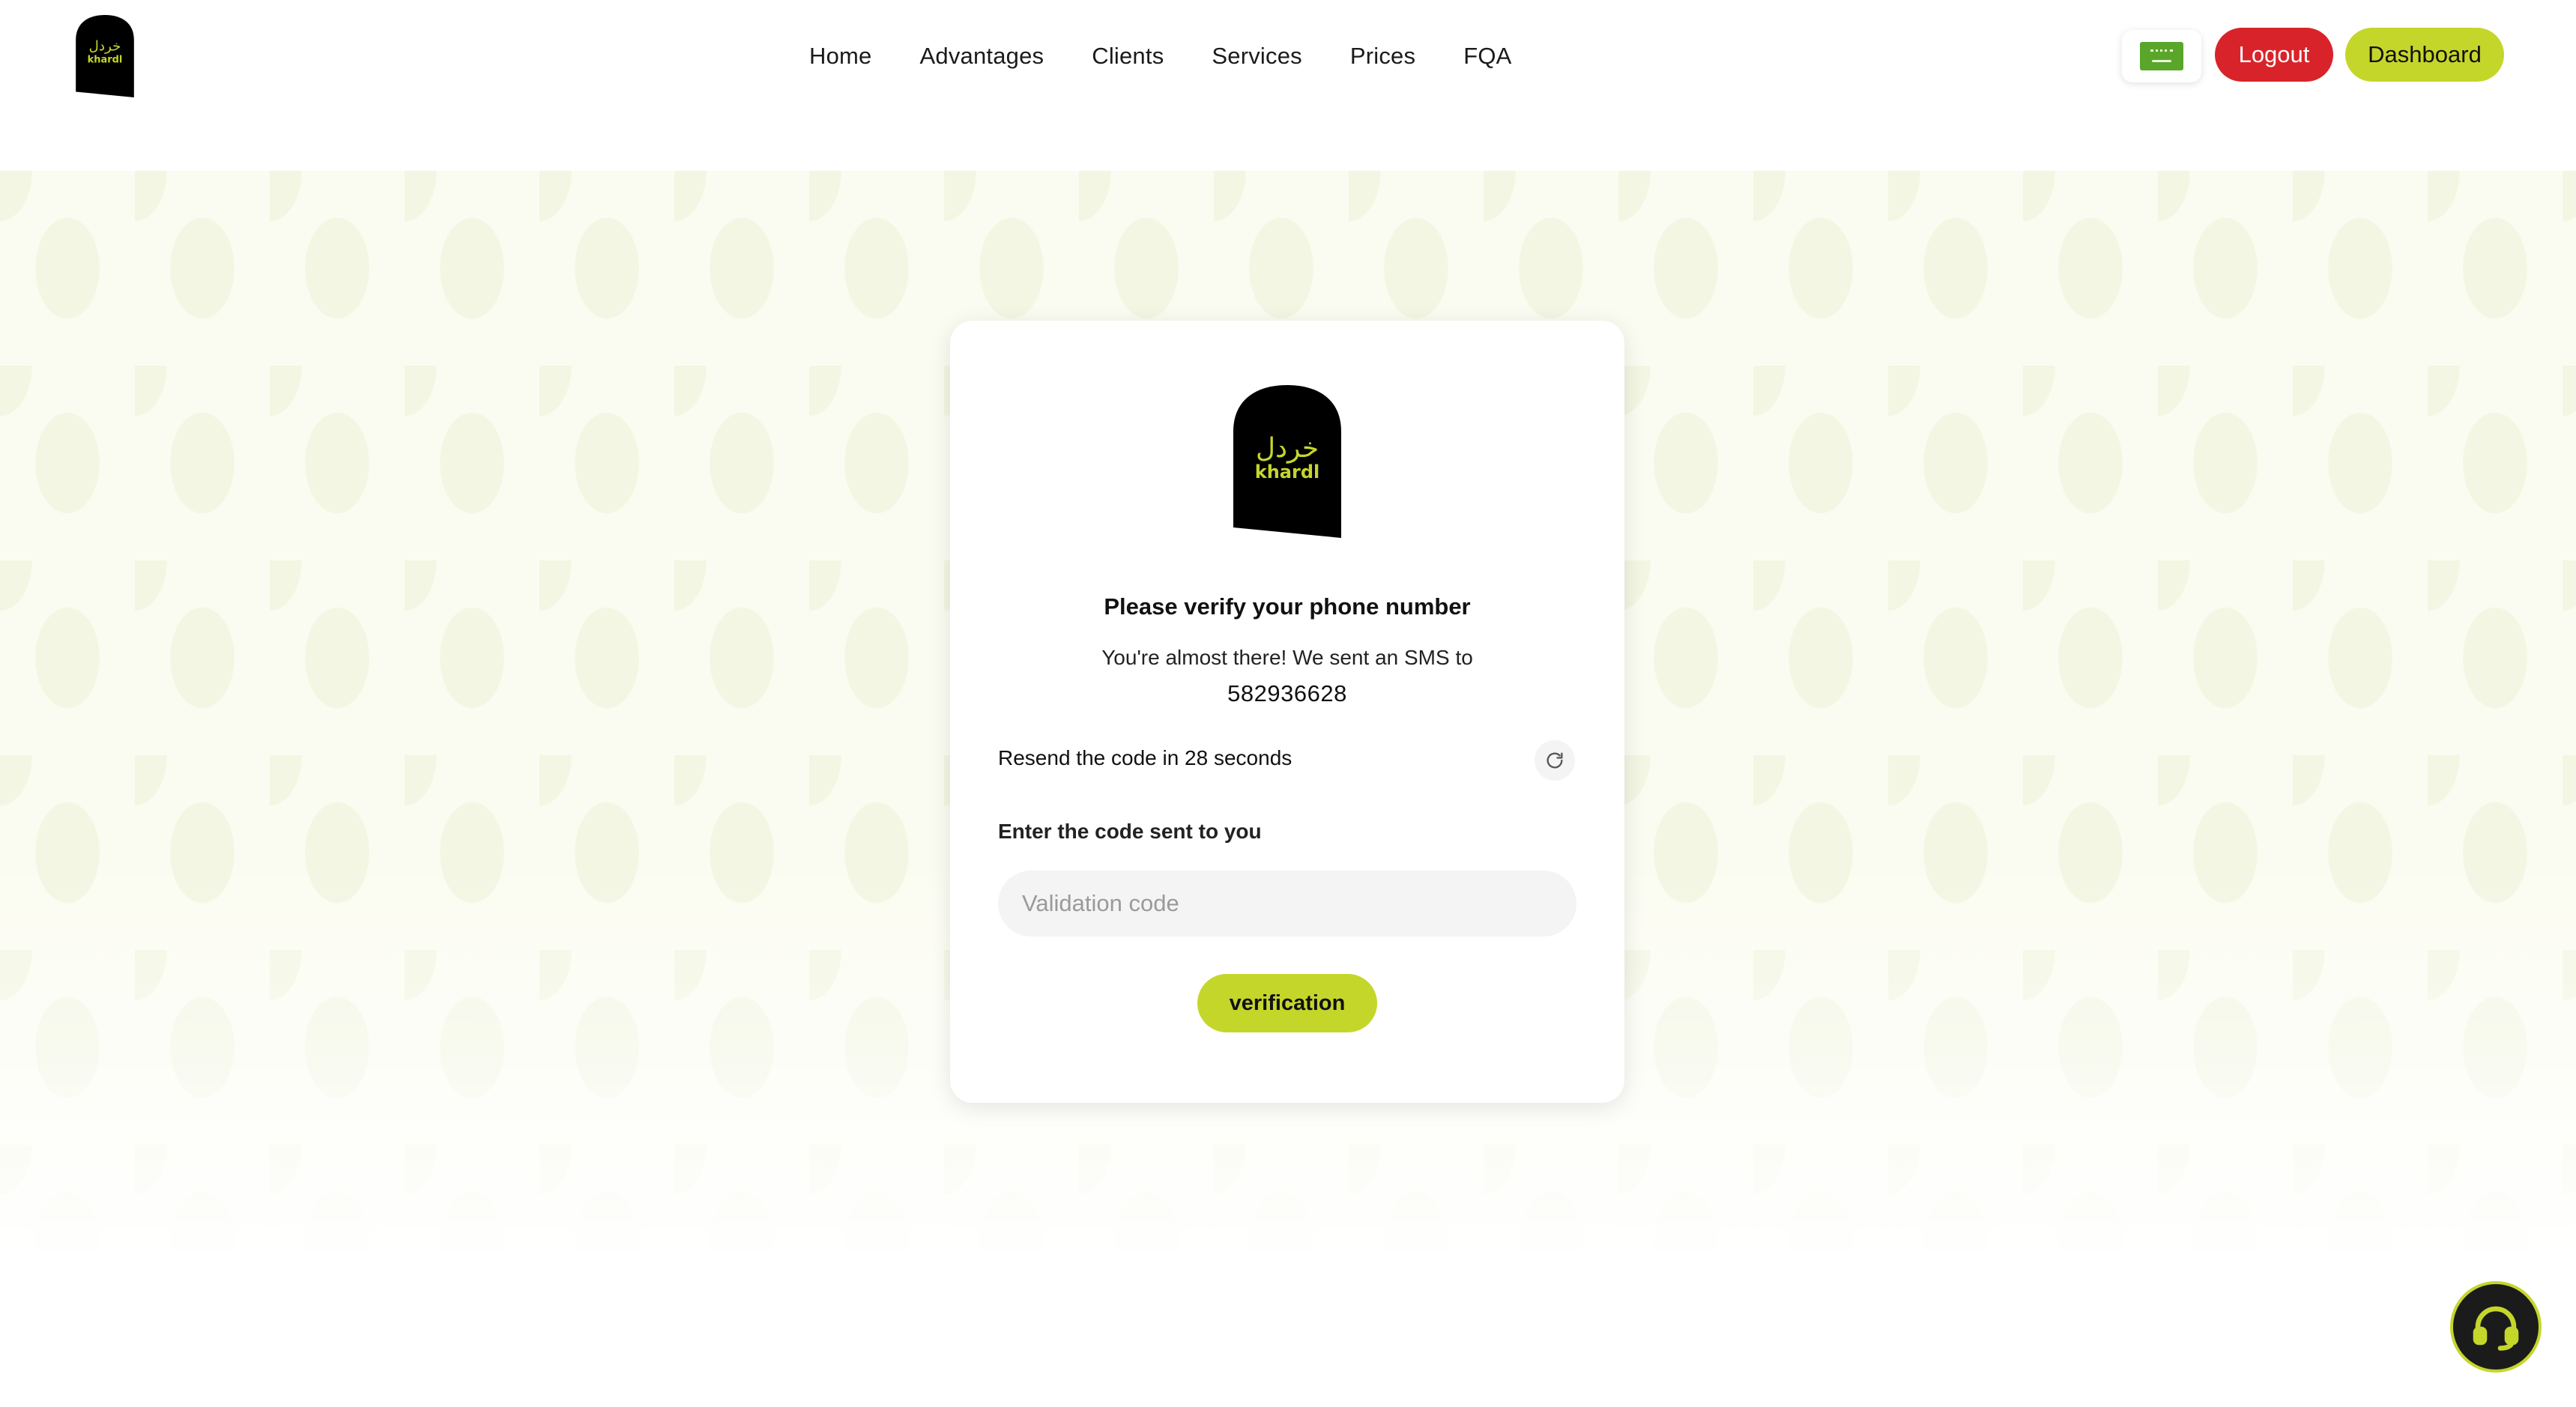 The height and width of the screenshot is (1407, 2576). Describe the element at coordinates (2424, 55) in the screenshot. I see `dashboard-button: Dashboard` at that location.